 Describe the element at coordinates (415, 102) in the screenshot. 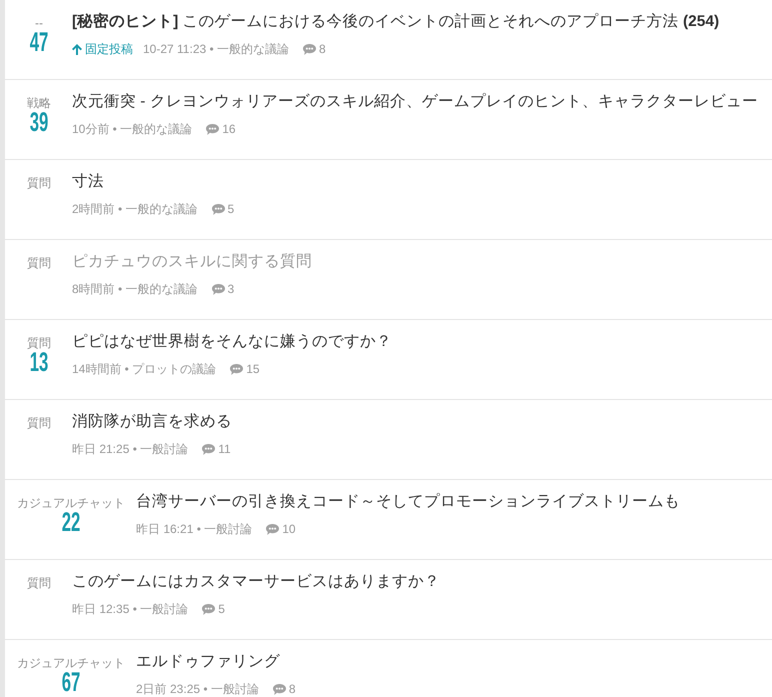

I see `topic-title: 次元衝突 - クレヨンウォリアーズのスキル紹介、ゲームプレイのヒント、キャラクターレビュー` at that location.